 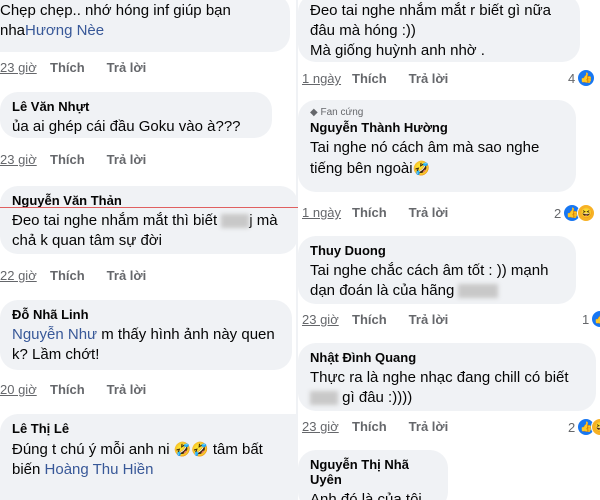 I want to click on reaction-count: 4 👍, so click(x=581, y=78).